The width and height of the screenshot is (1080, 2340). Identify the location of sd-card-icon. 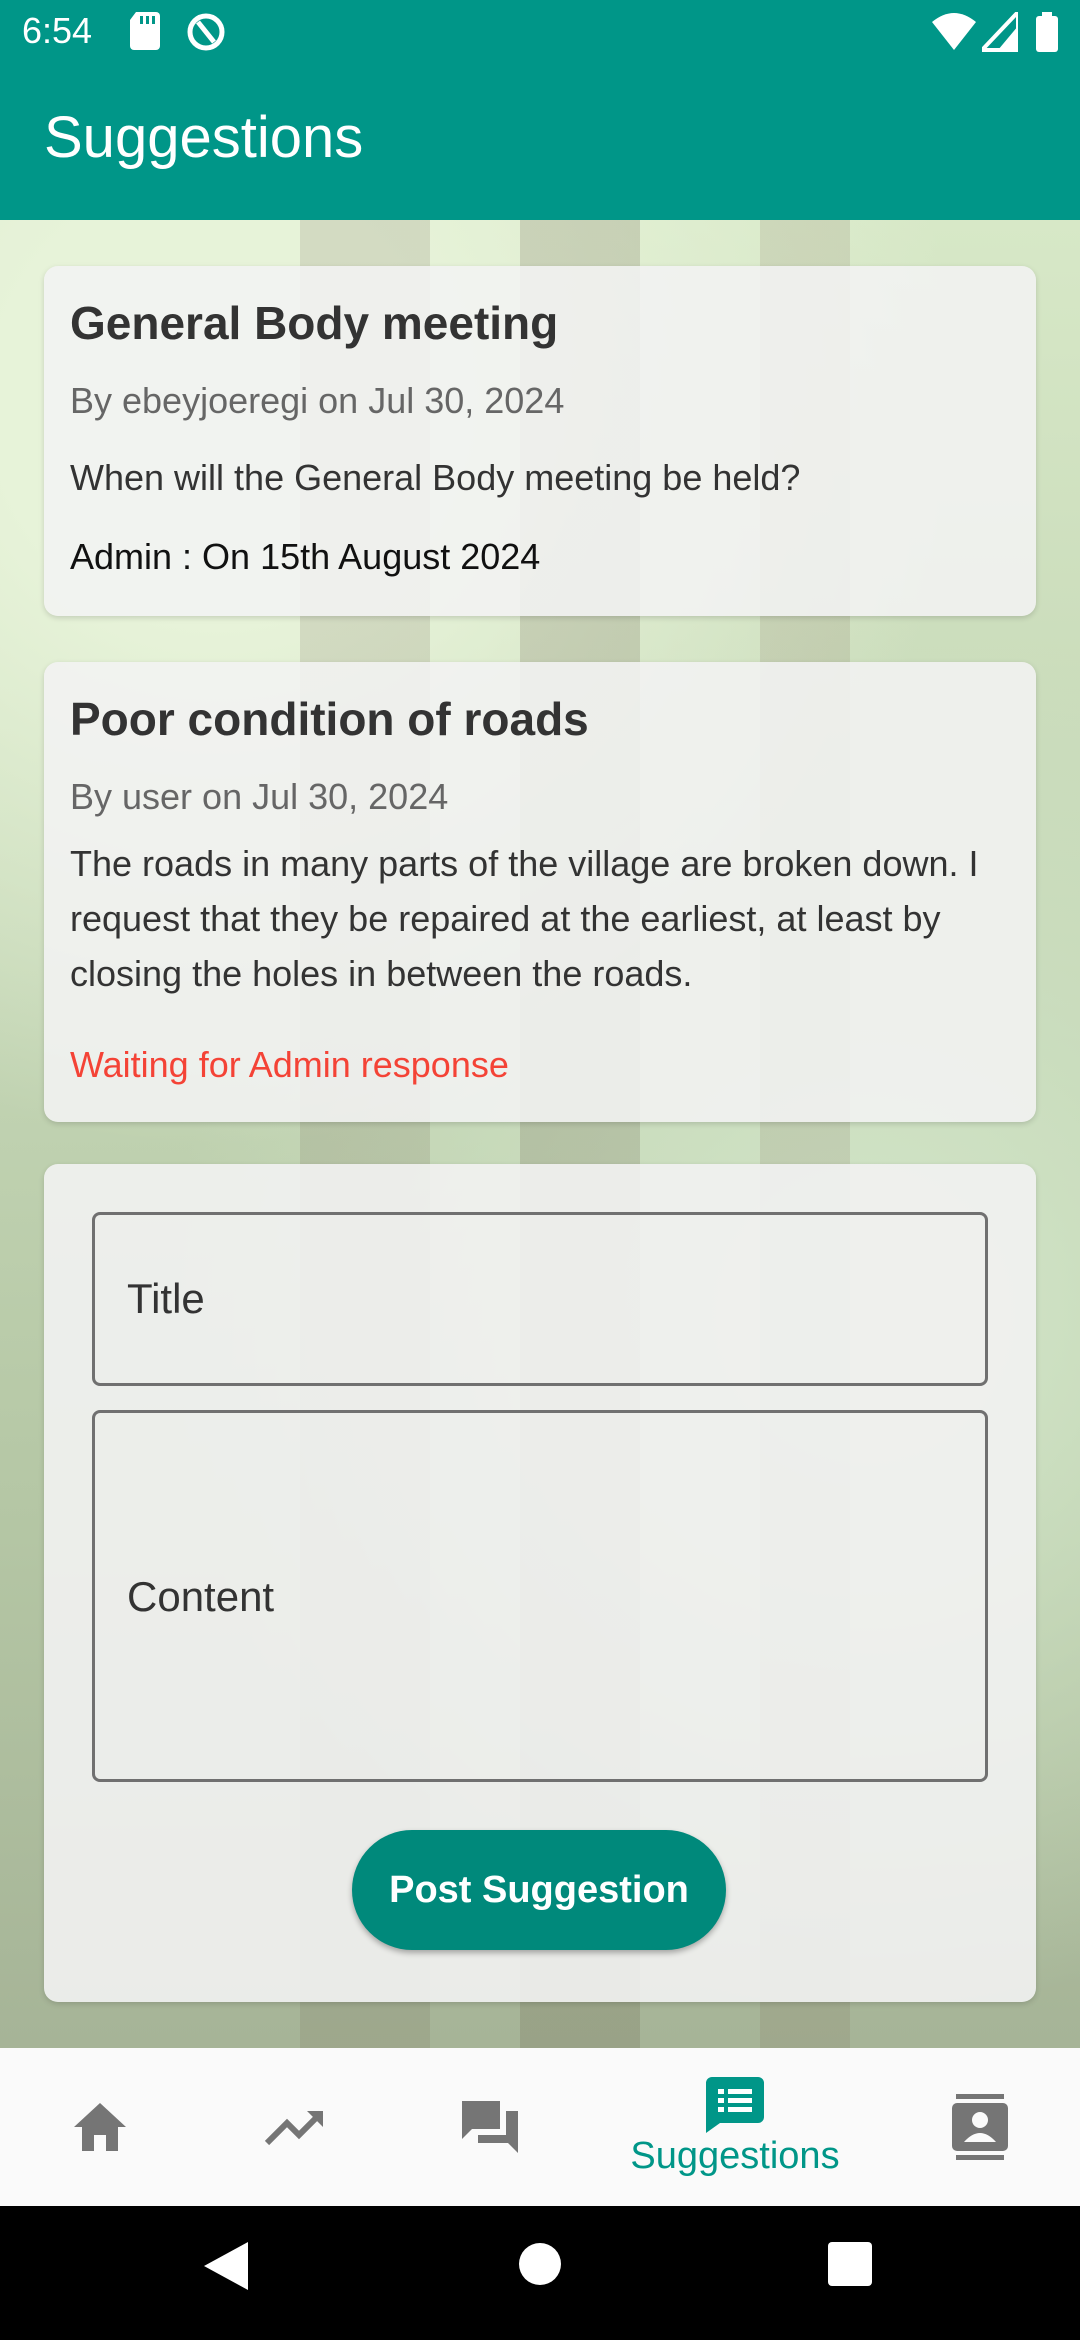
(145, 31).